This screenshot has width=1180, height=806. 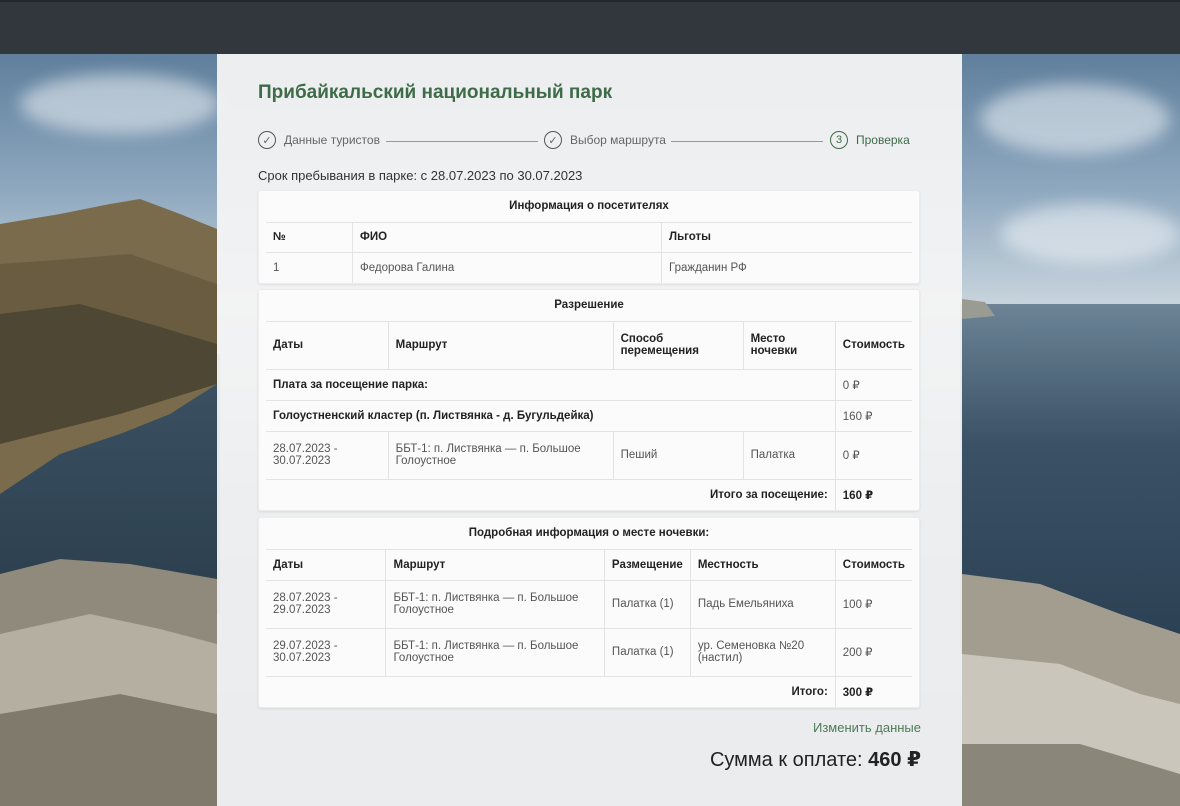 What do you see at coordinates (551, 385) in the screenshot?
I see `park-fee-label: Плата за посещение парка:` at bounding box center [551, 385].